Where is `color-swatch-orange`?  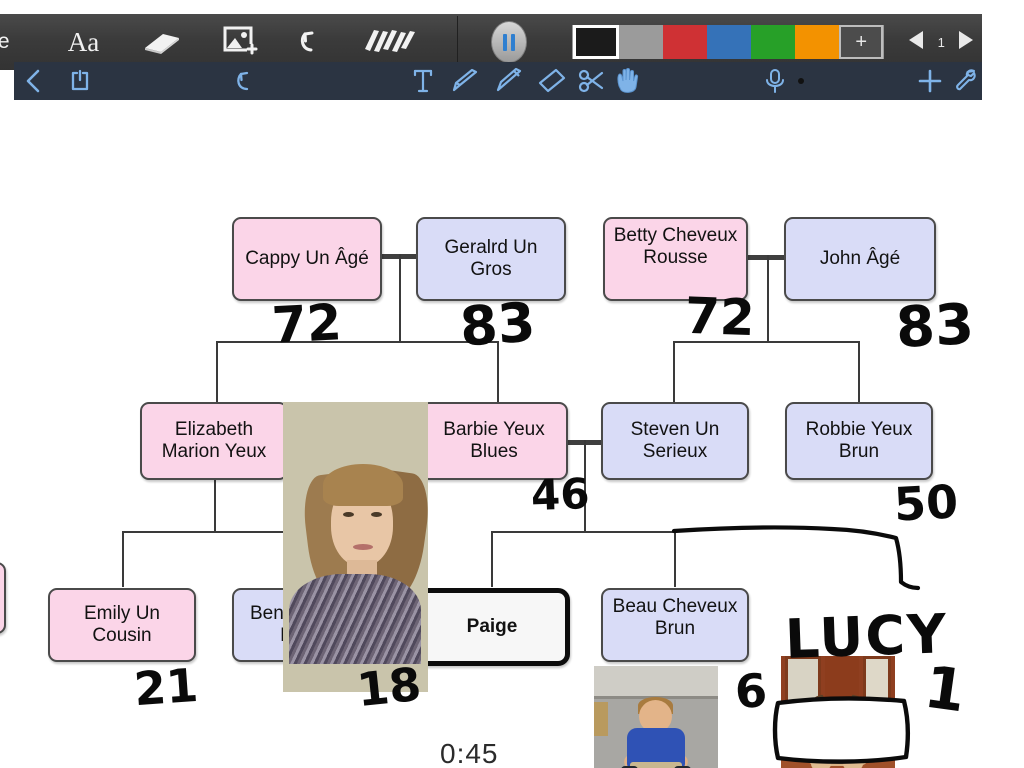
color-swatch-orange is located at coordinates (817, 42).